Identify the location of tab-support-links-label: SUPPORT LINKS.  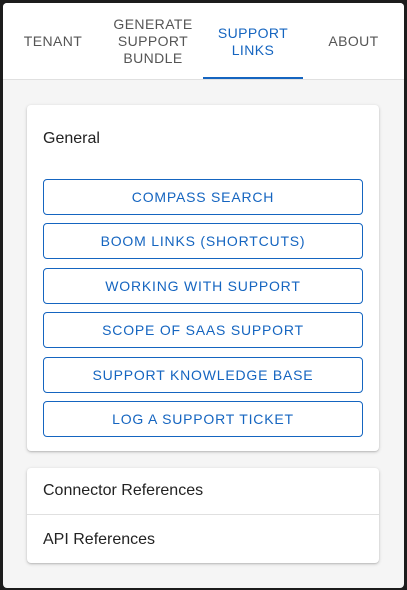
(253, 41).